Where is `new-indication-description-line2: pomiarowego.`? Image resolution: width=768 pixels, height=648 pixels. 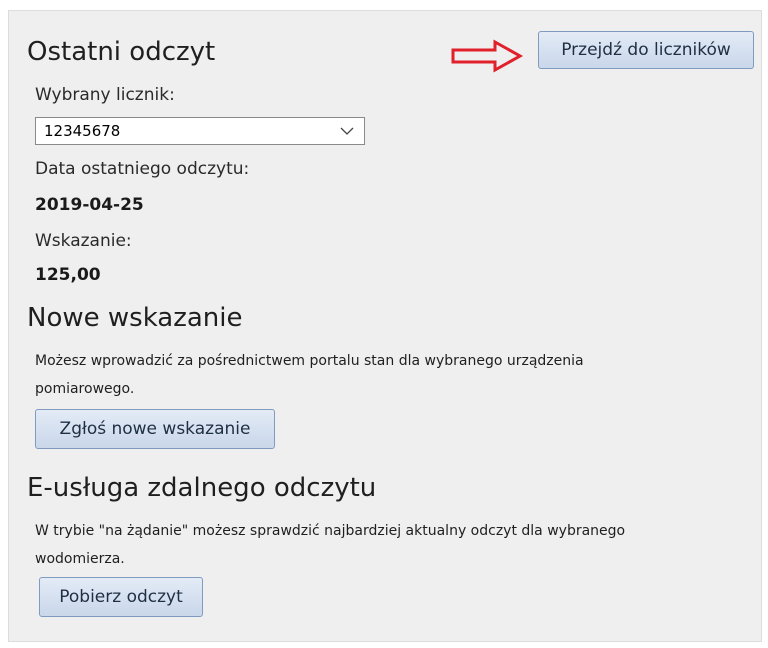
new-indication-description-line2: pomiarowego. is located at coordinates (85, 389).